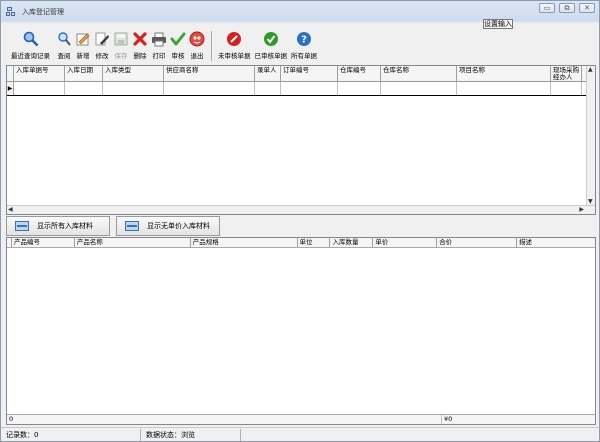  Describe the element at coordinates (197, 56) in the screenshot. I see `exit-label: 退出` at that location.